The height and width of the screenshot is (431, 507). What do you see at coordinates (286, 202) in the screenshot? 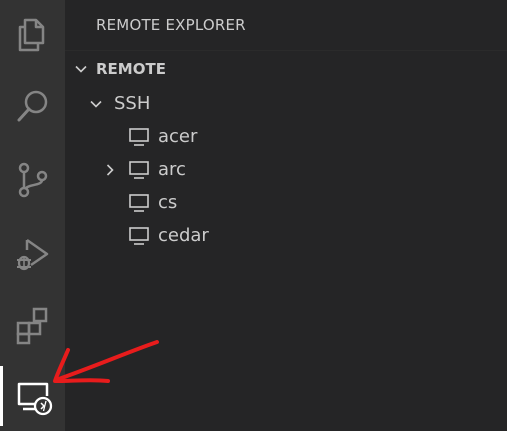
I see `host-row-cs: cs` at bounding box center [286, 202].